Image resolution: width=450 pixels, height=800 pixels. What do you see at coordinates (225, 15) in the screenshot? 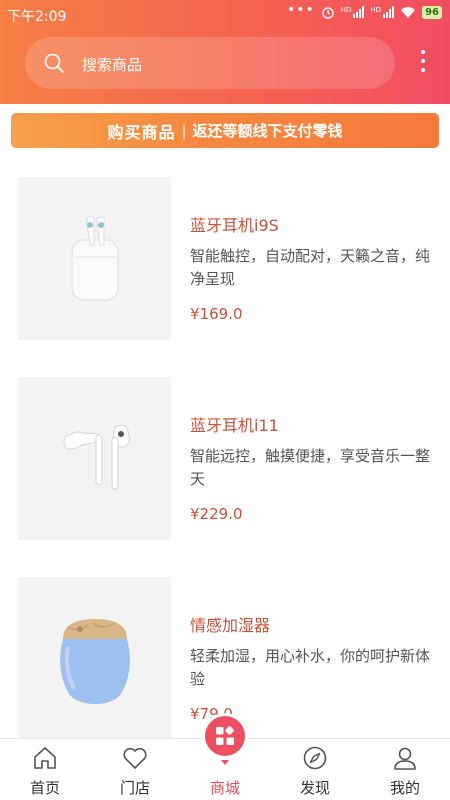
I see `status-bar: 下午2:09 ••• HD HD 96` at bounding box center [225, 15].